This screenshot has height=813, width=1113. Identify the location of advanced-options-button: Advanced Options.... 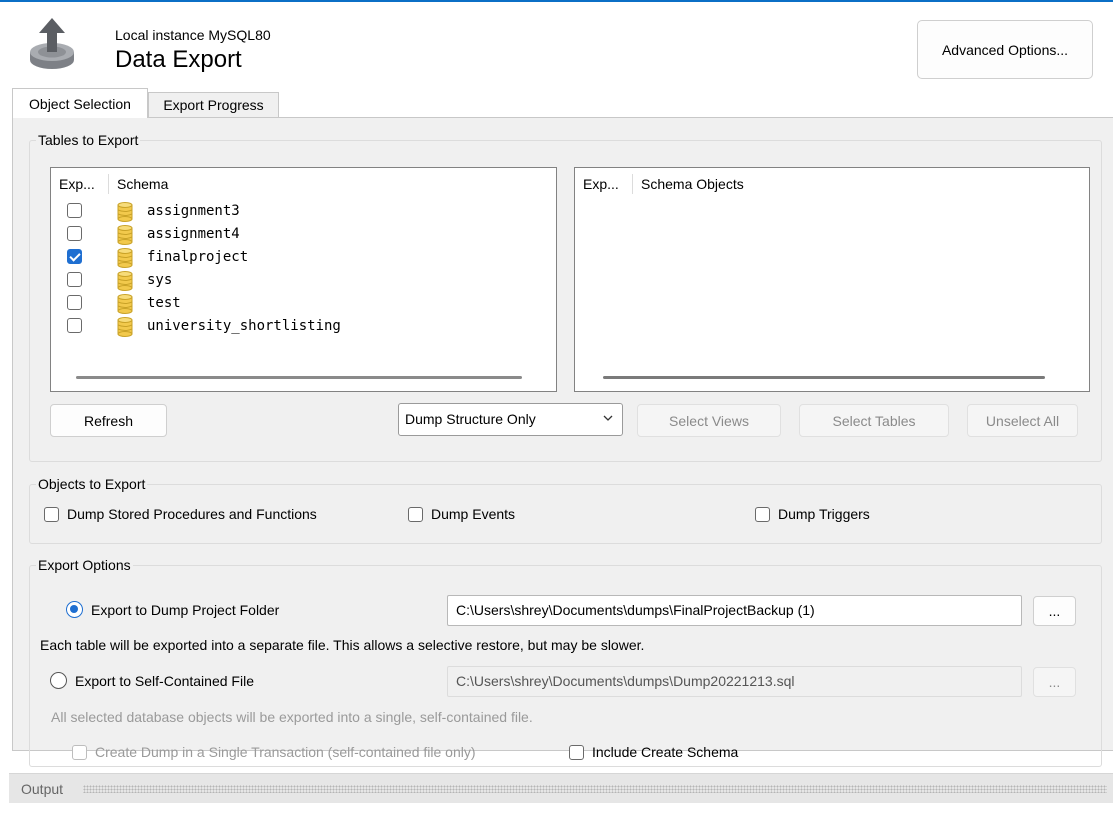
(1005, 49).